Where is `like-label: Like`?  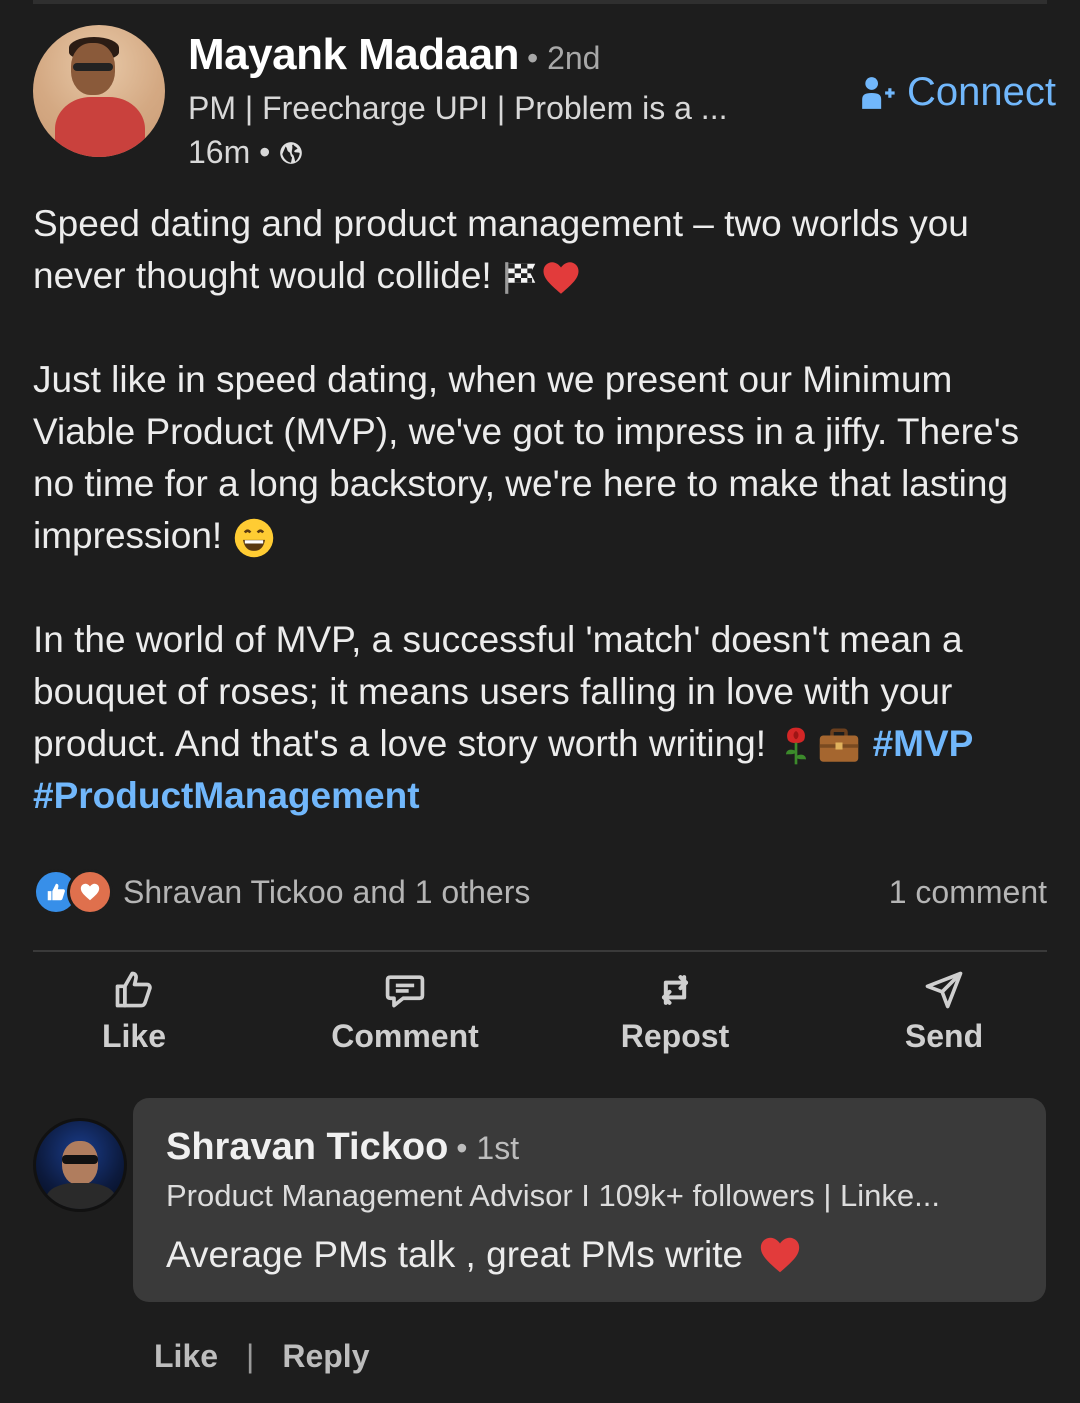
like-label: Like is located at coordinates (134, 1036).